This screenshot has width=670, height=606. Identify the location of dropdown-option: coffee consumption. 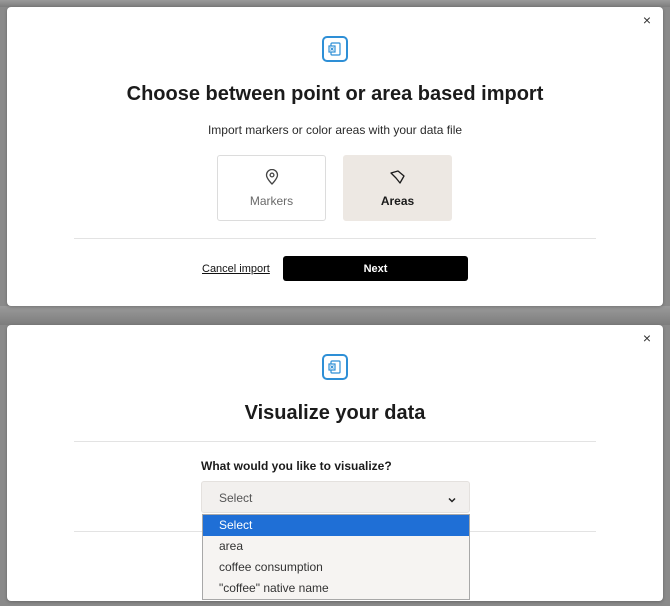
(336, 567).